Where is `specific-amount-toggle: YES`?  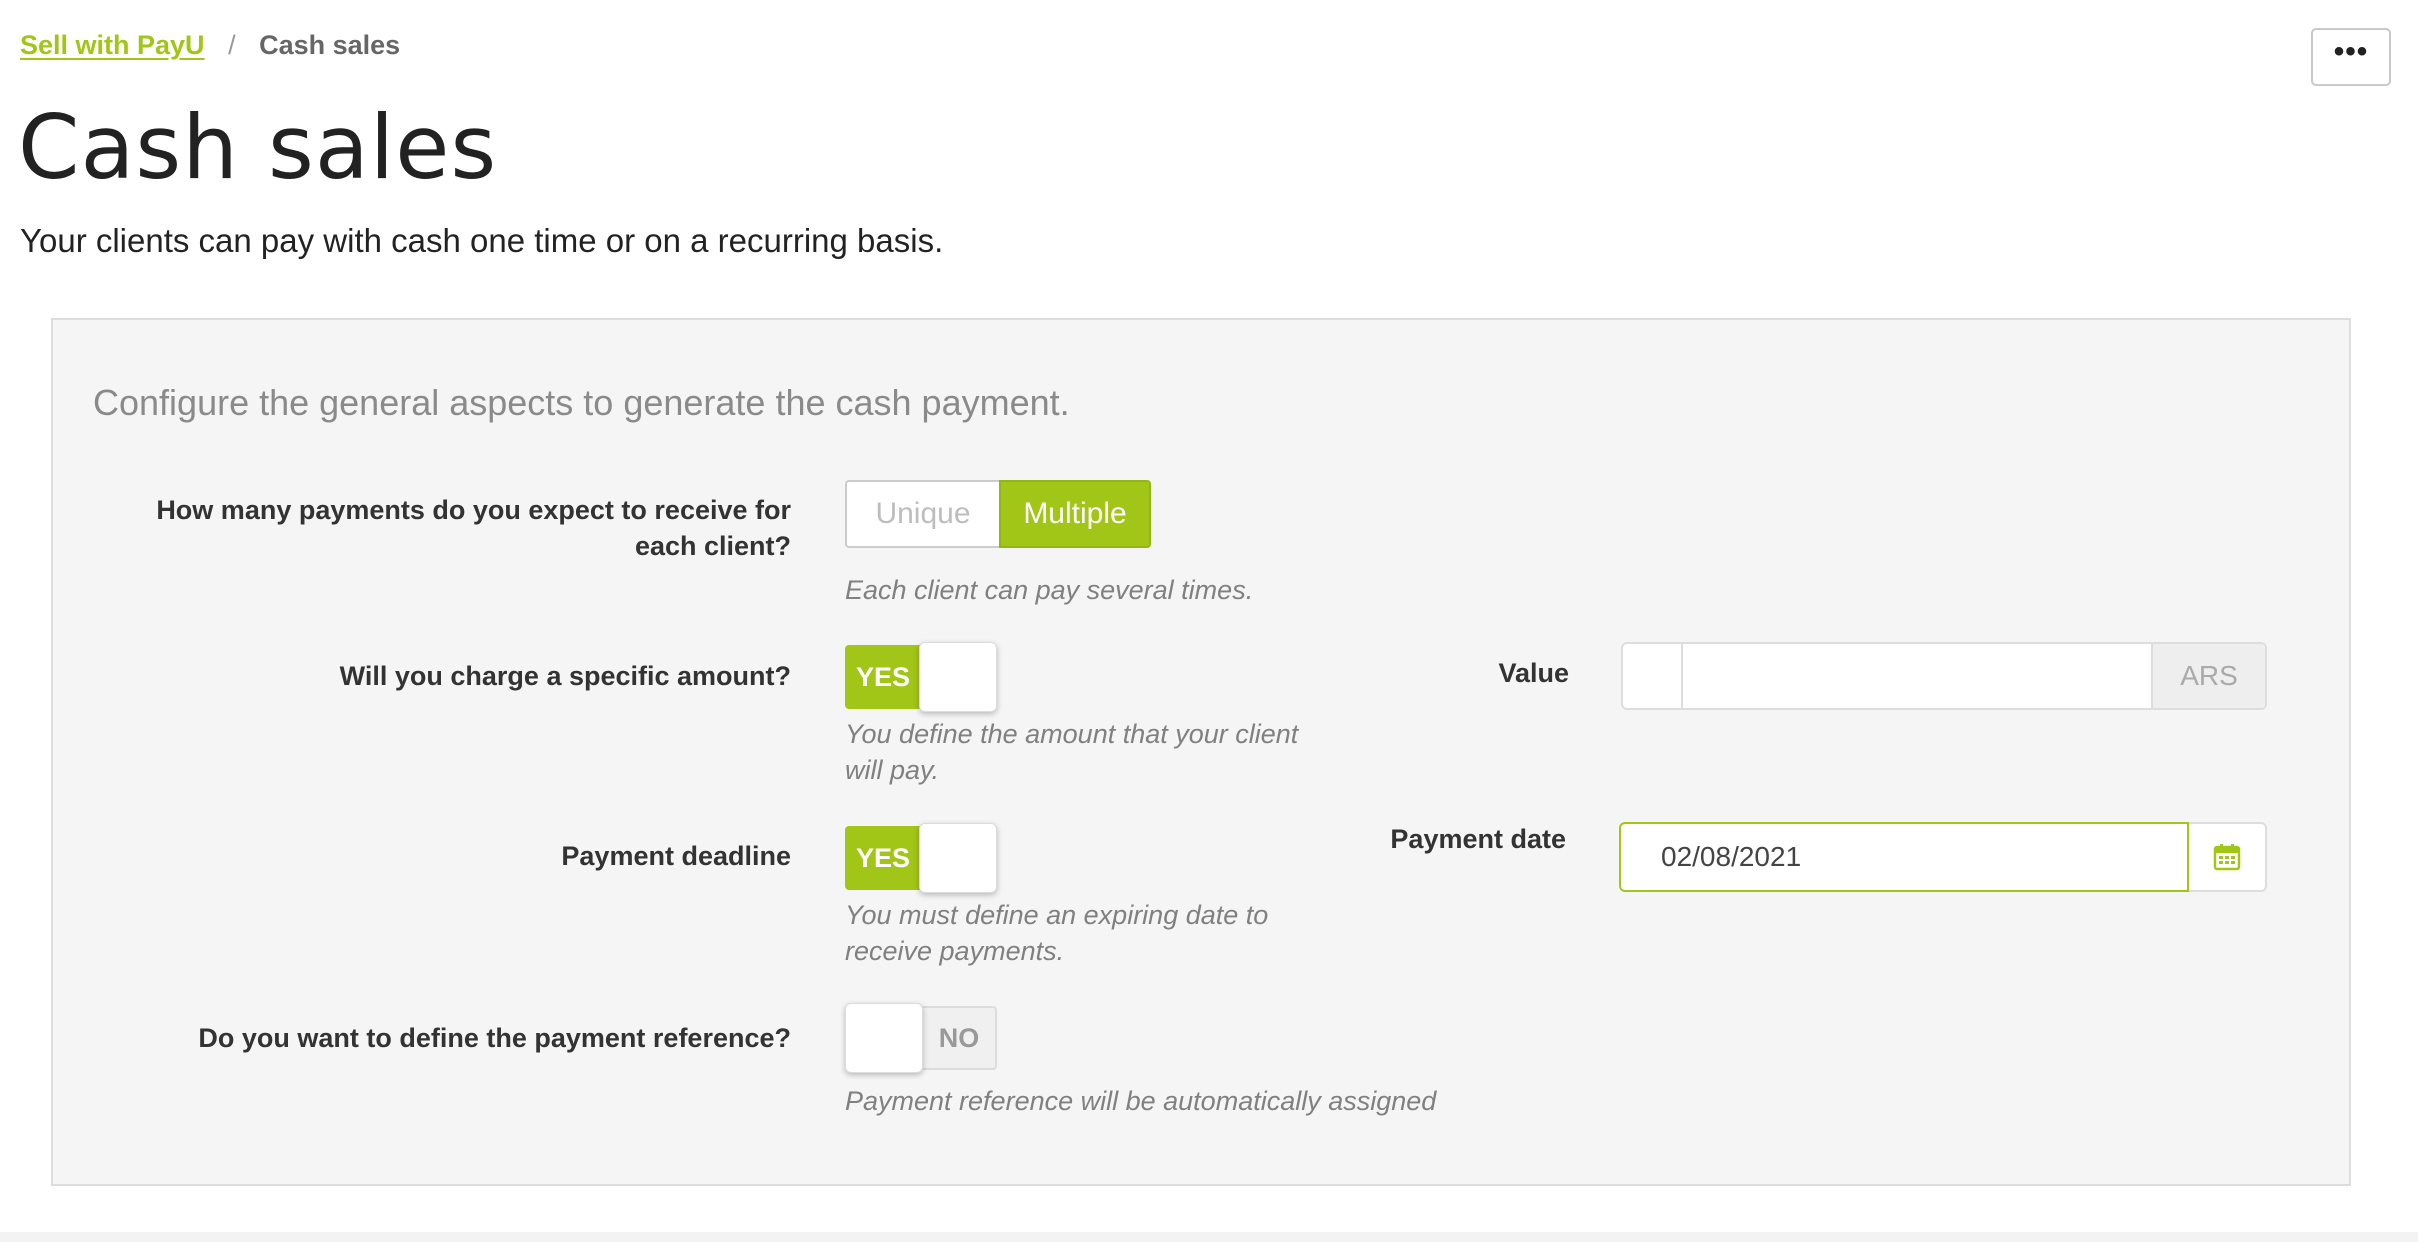
specific-amount-toggle: YES is located at coordinates (921, 677).